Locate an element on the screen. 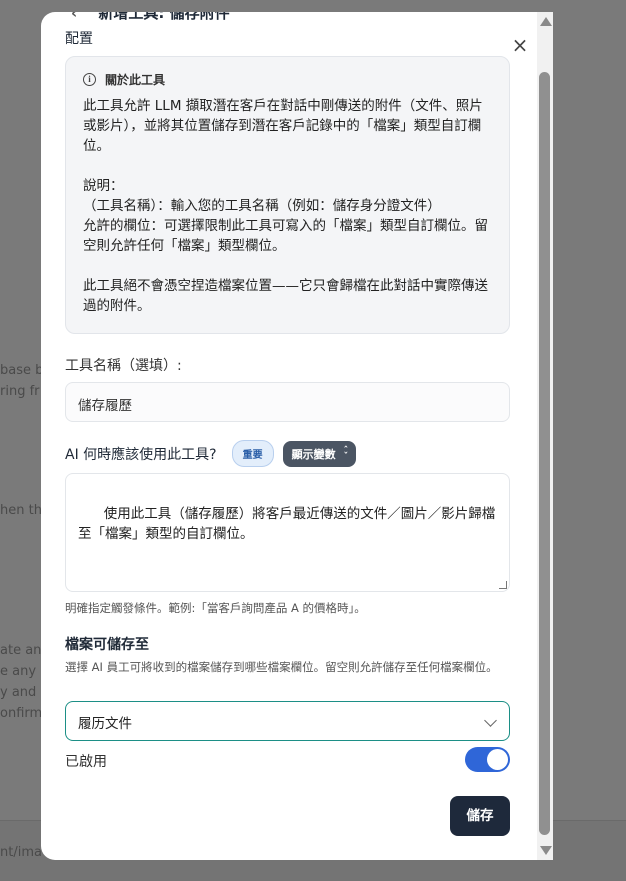 This screenshot has height=881, width=626. enabled-toggle is located at coordinates (487, 759).